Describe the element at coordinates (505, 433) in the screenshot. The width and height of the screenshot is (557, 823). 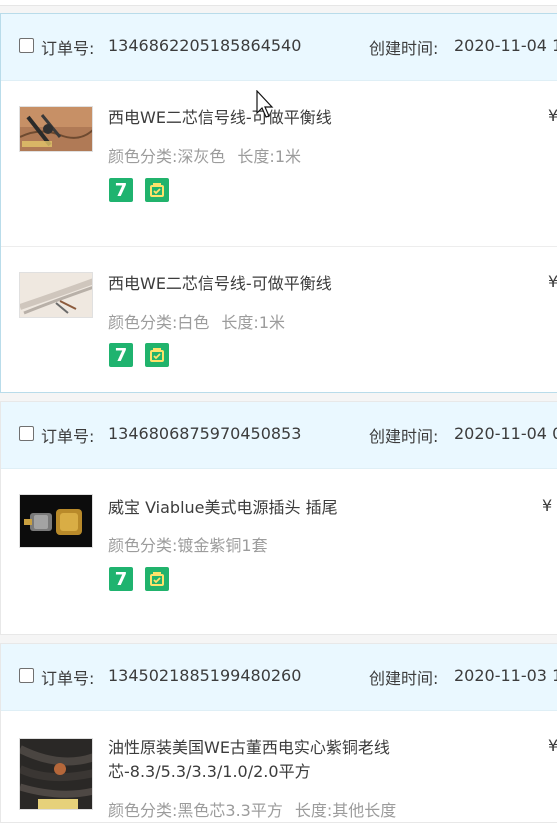
I see `created-time: 2020-11-04 0` at that location.